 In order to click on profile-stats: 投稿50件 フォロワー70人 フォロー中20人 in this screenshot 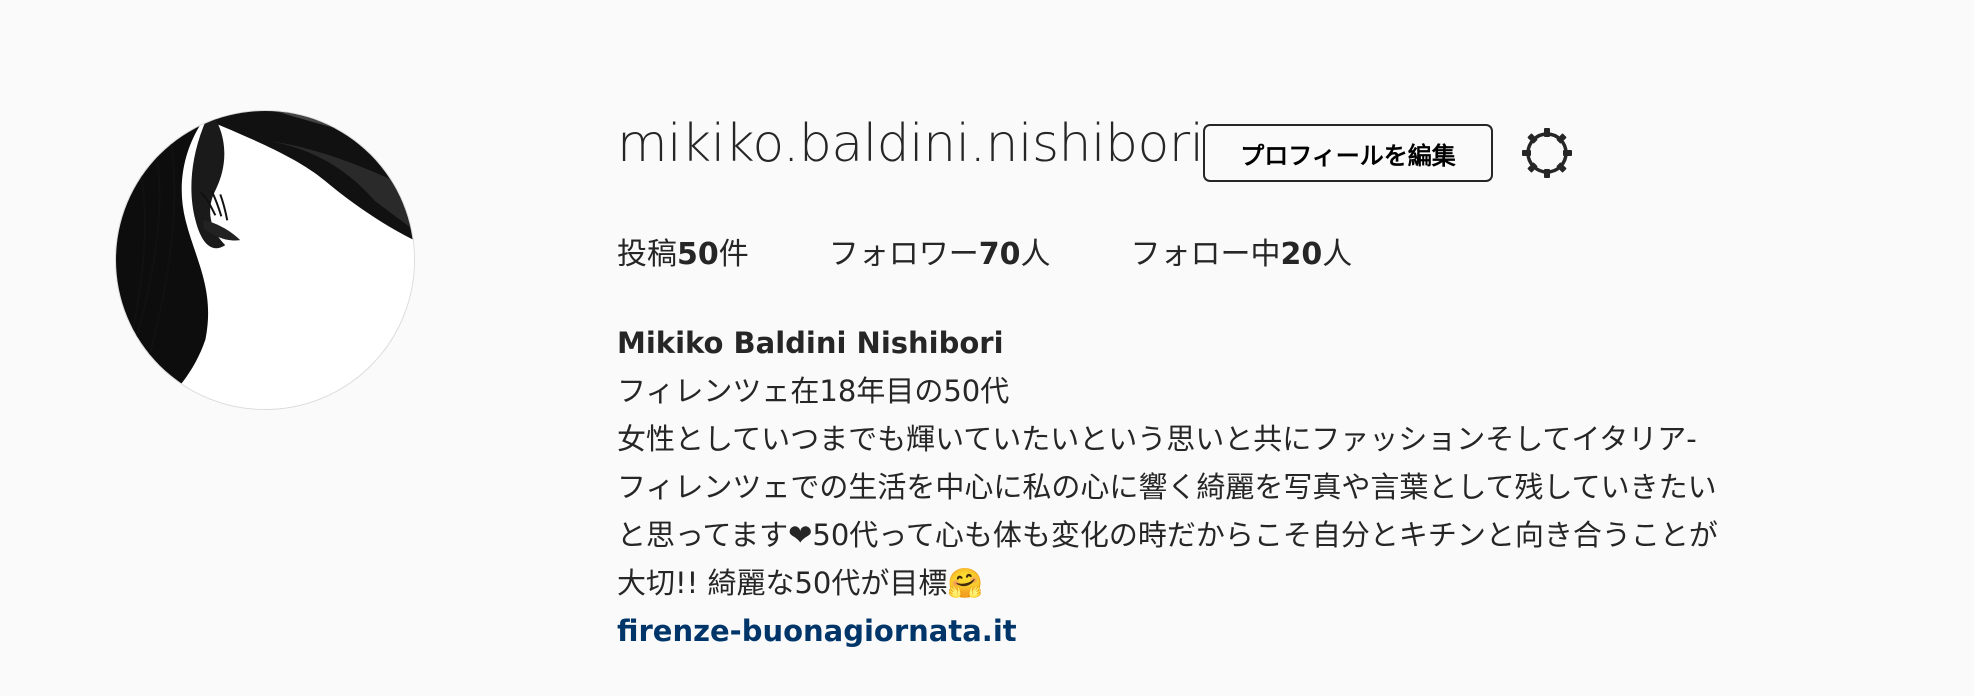, I will do `click(1024, 255)`.